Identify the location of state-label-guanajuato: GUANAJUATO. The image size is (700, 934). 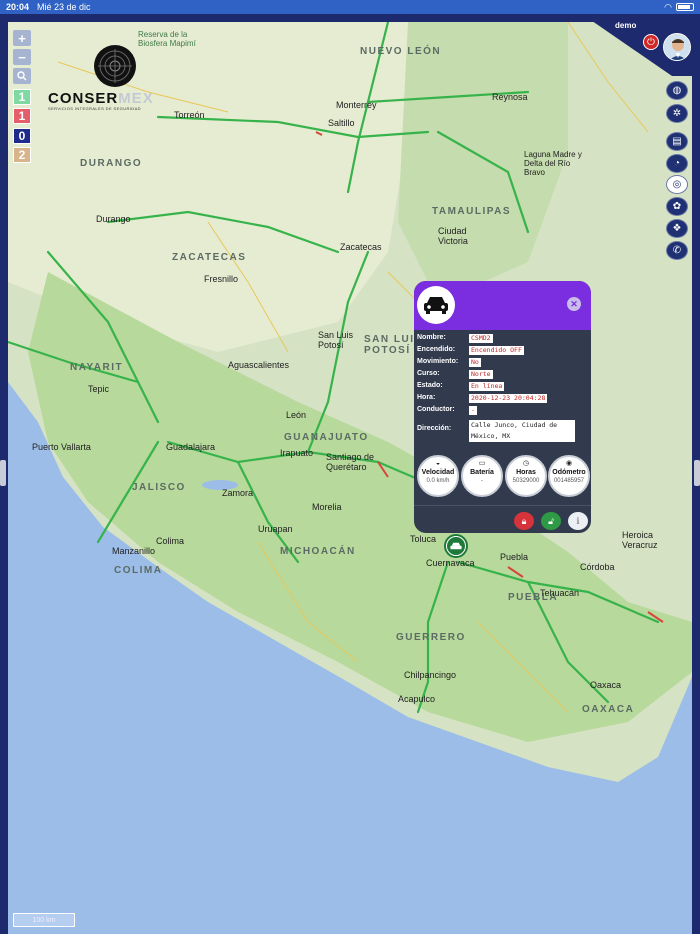
(326, 437).